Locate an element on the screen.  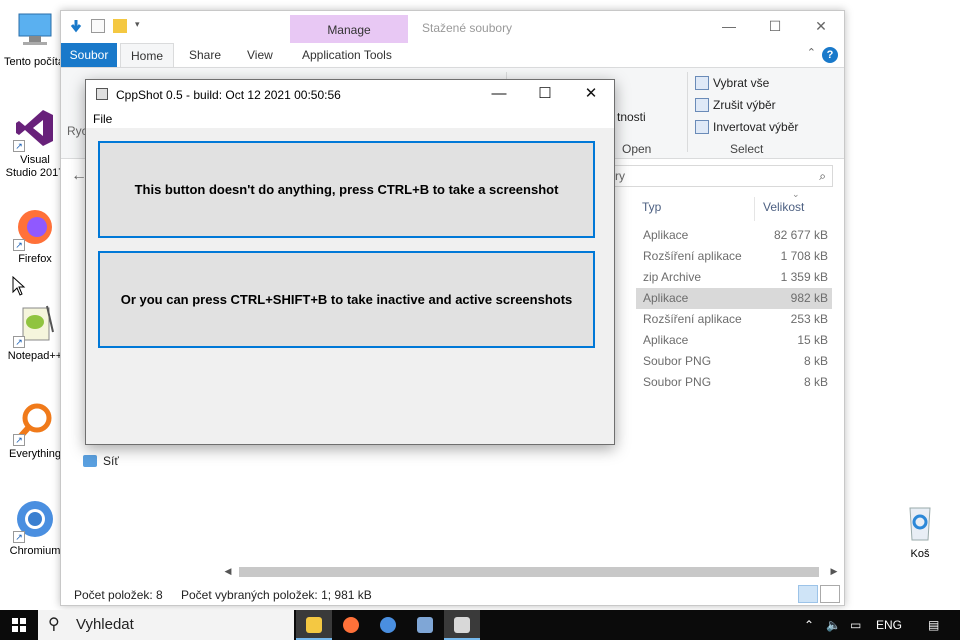
desktop-icon-firefox: ↗ Firefox is located at coordinates (35, 235).